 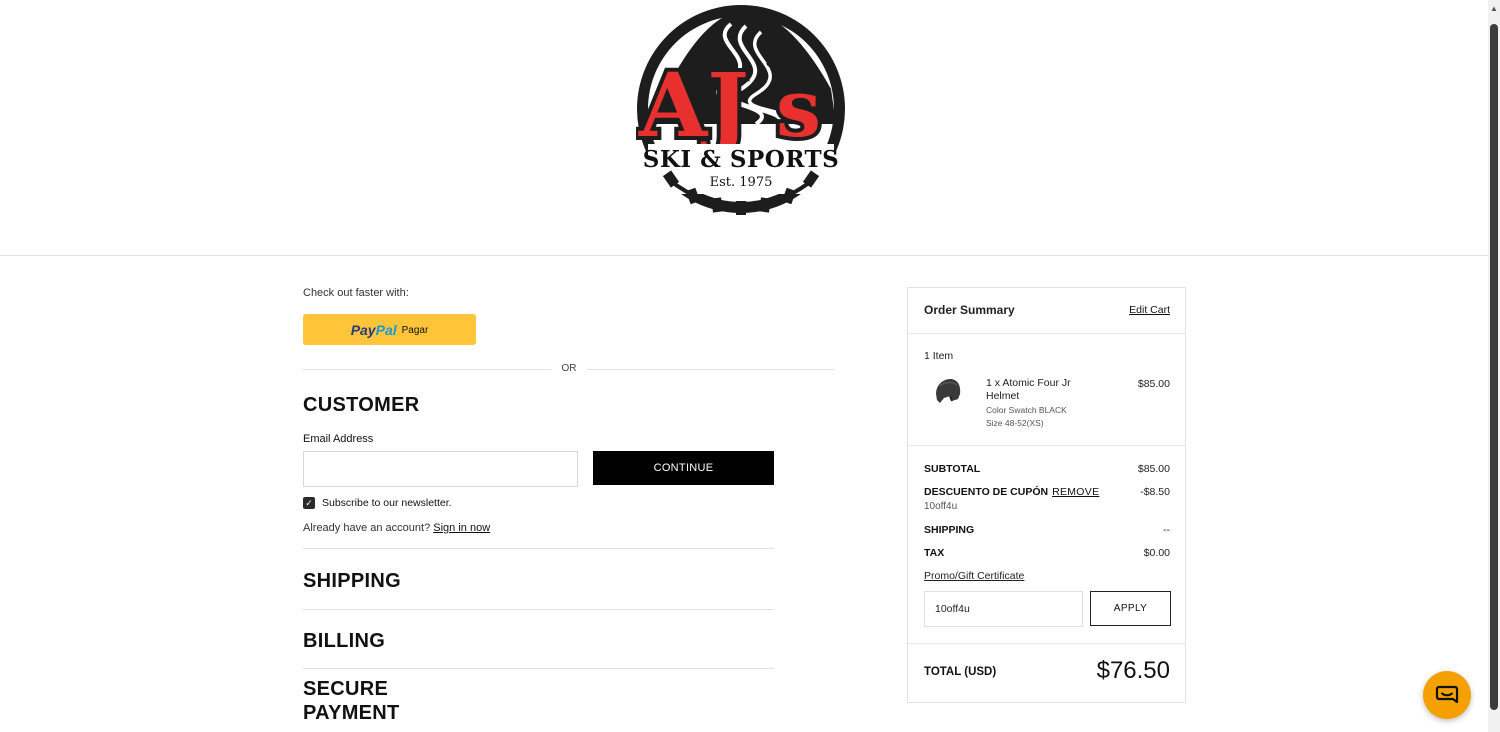 What do you see at coordinates (934, 553) in the screenshot?
I see `tax-label: TAX` at bounding box center [934, 553].